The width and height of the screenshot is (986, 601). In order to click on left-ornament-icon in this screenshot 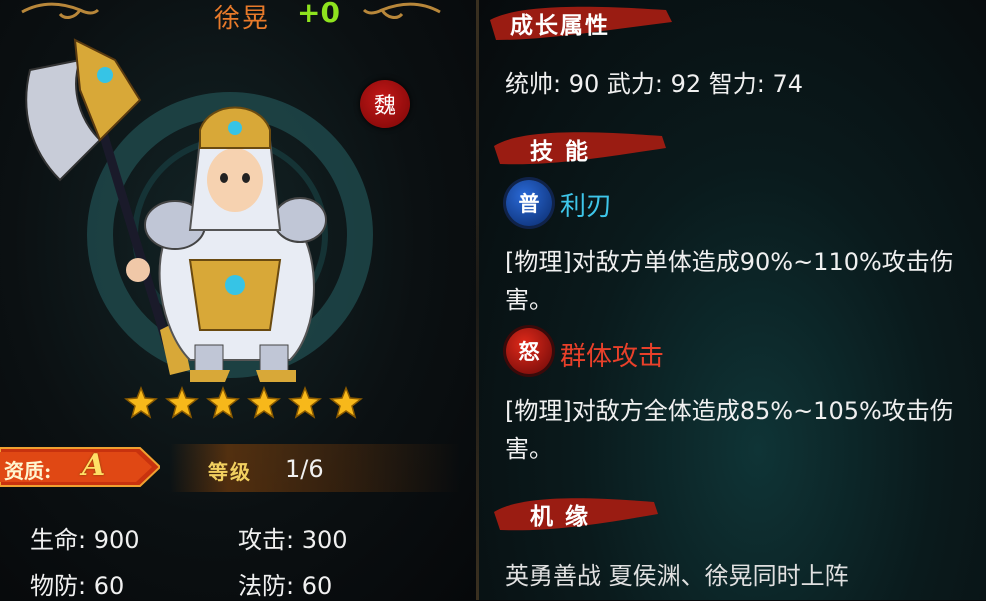, I will do `click(60, 10)`.